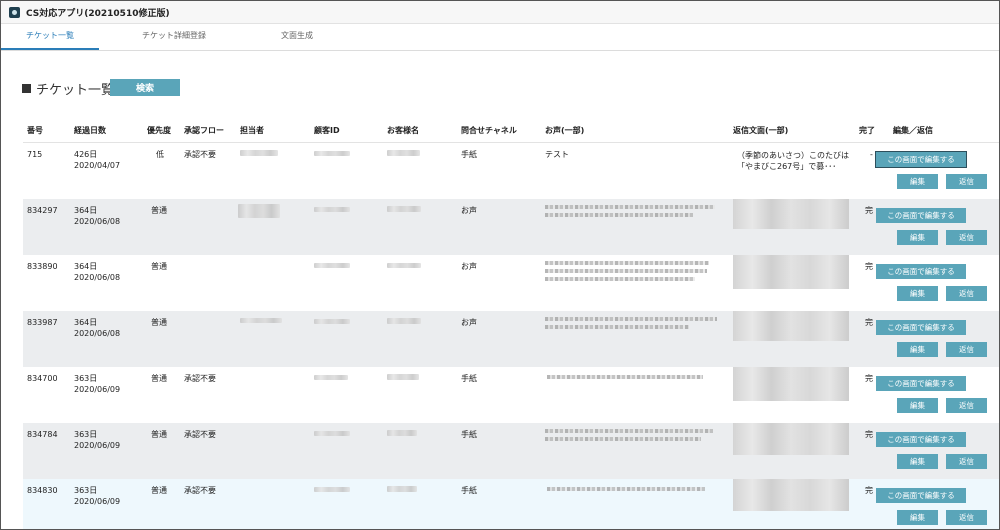 This screenshot has height=530, width=1000. Describe the element at coordinates (489, 130) in the screenshot. I see `col-header-channel: 問合せチャネル` at that location.